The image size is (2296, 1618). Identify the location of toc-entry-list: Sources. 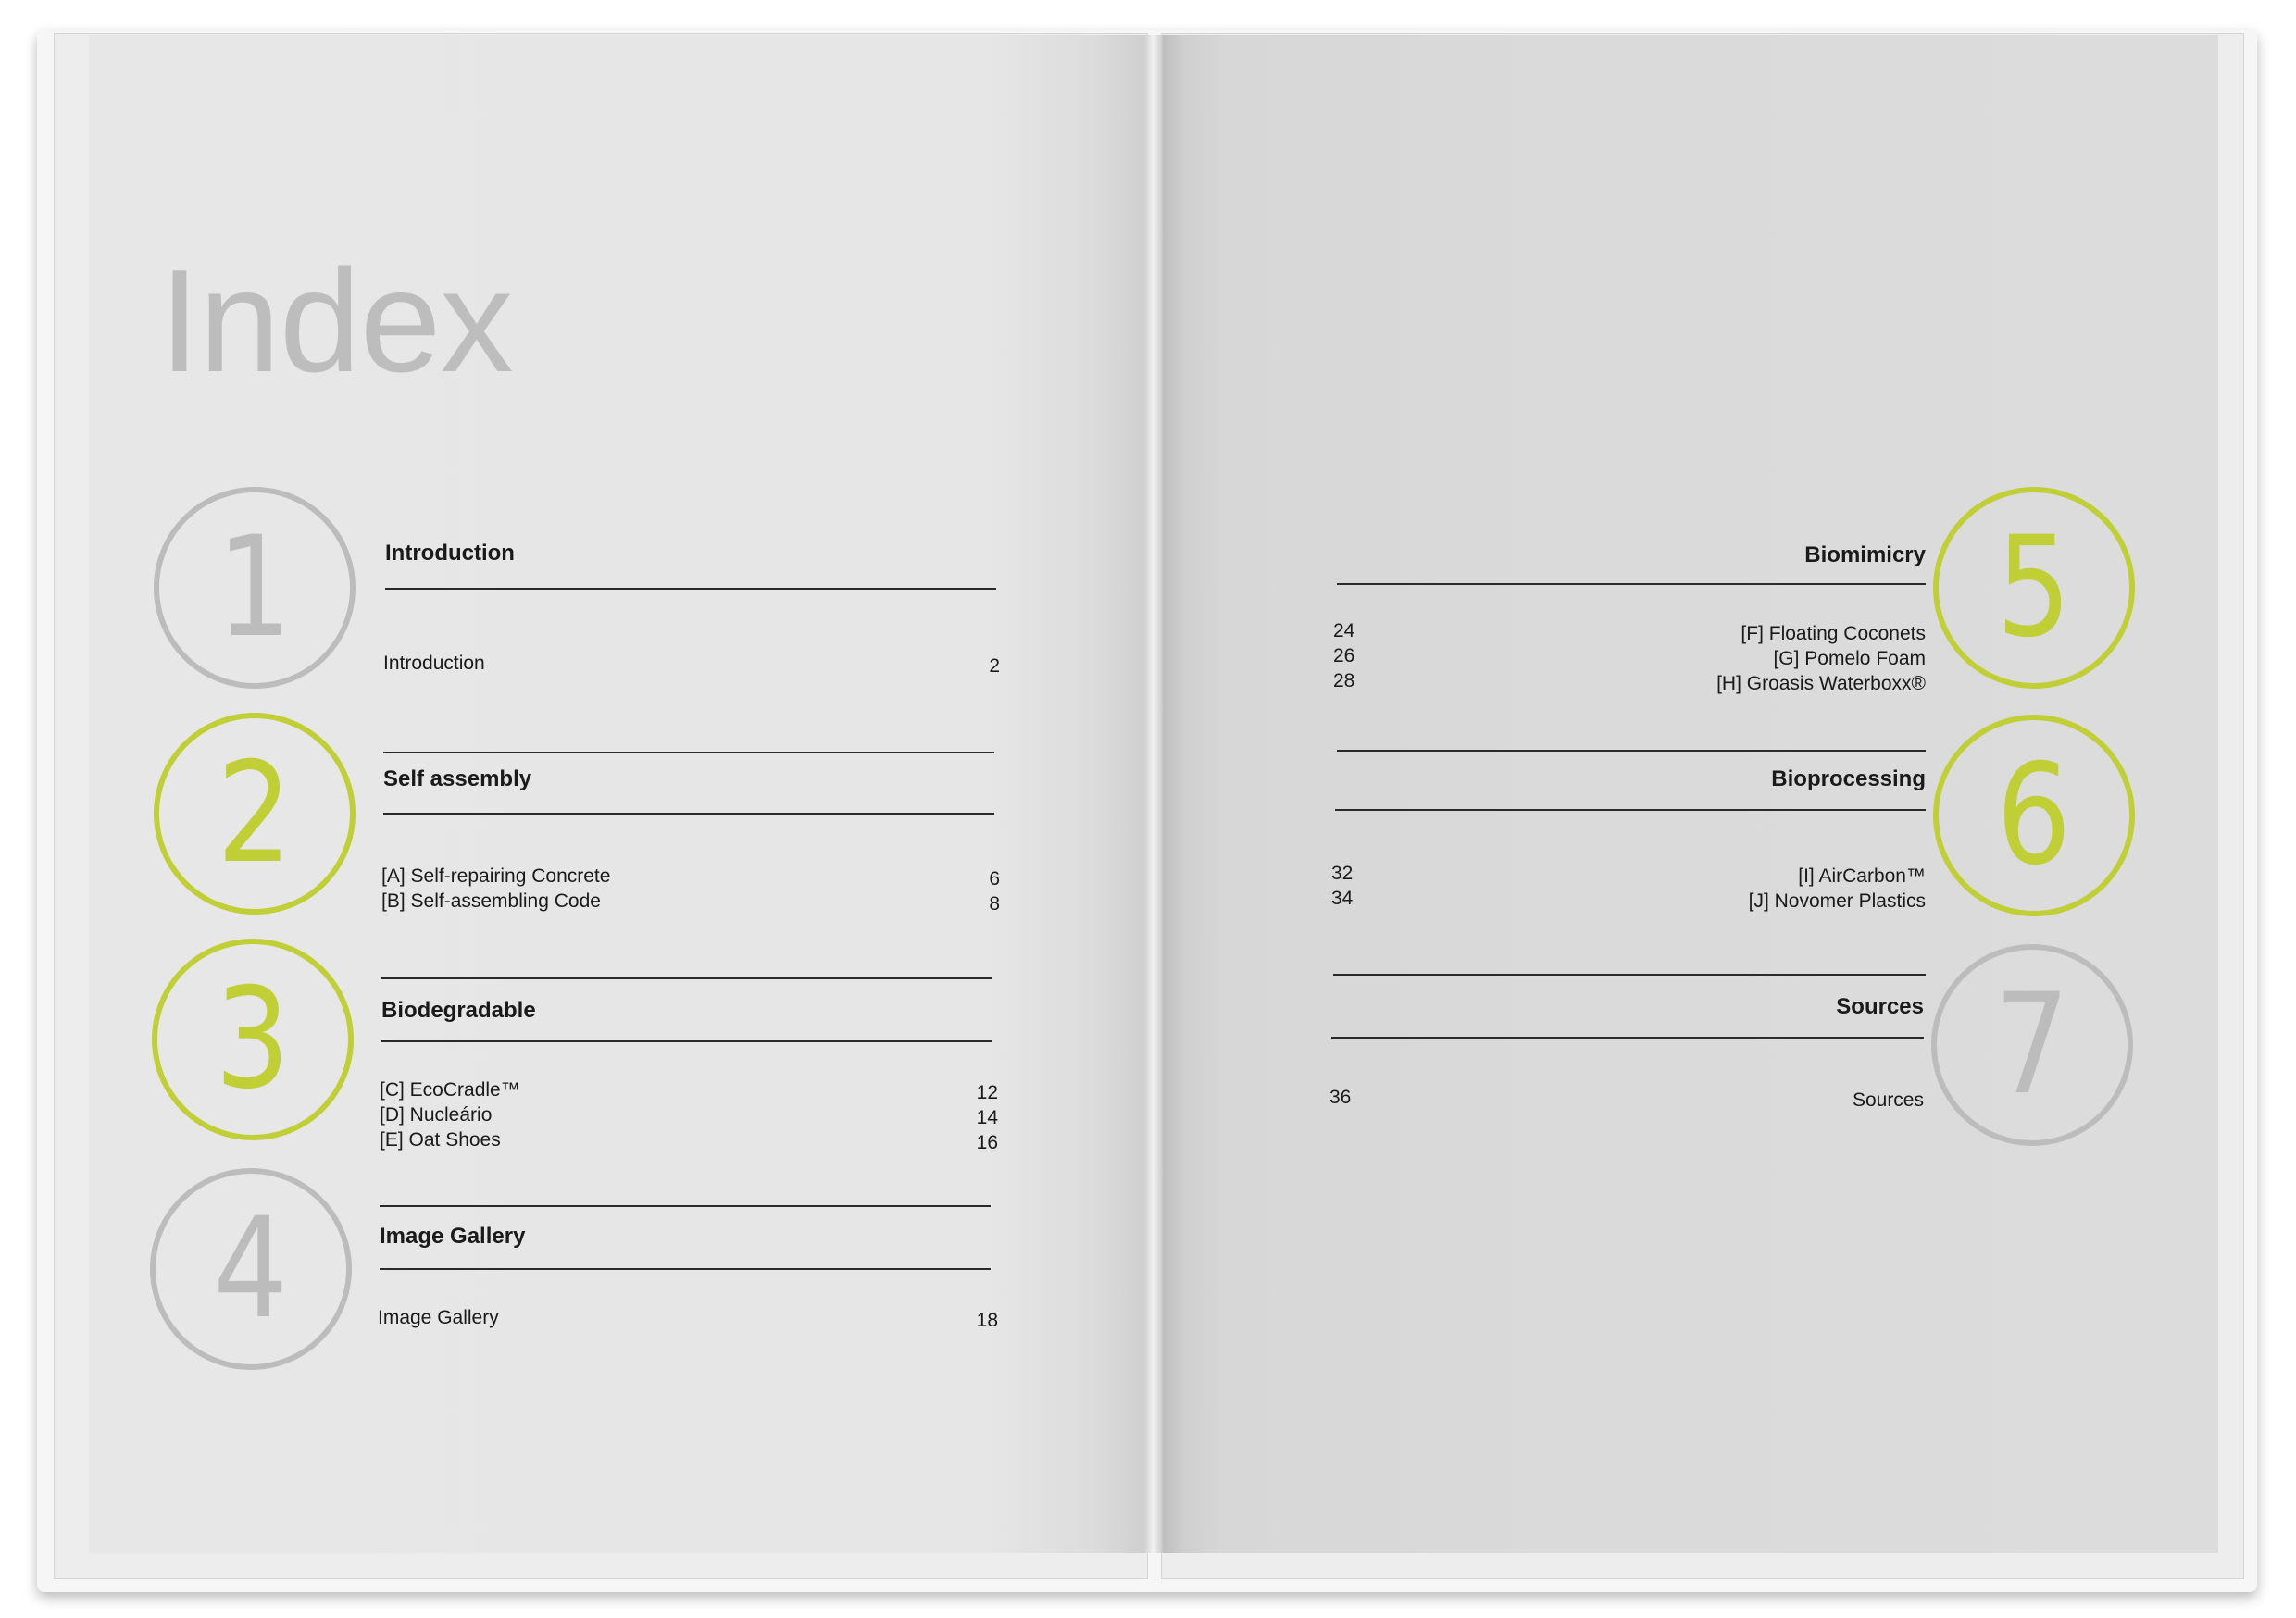
(1747, 1100).